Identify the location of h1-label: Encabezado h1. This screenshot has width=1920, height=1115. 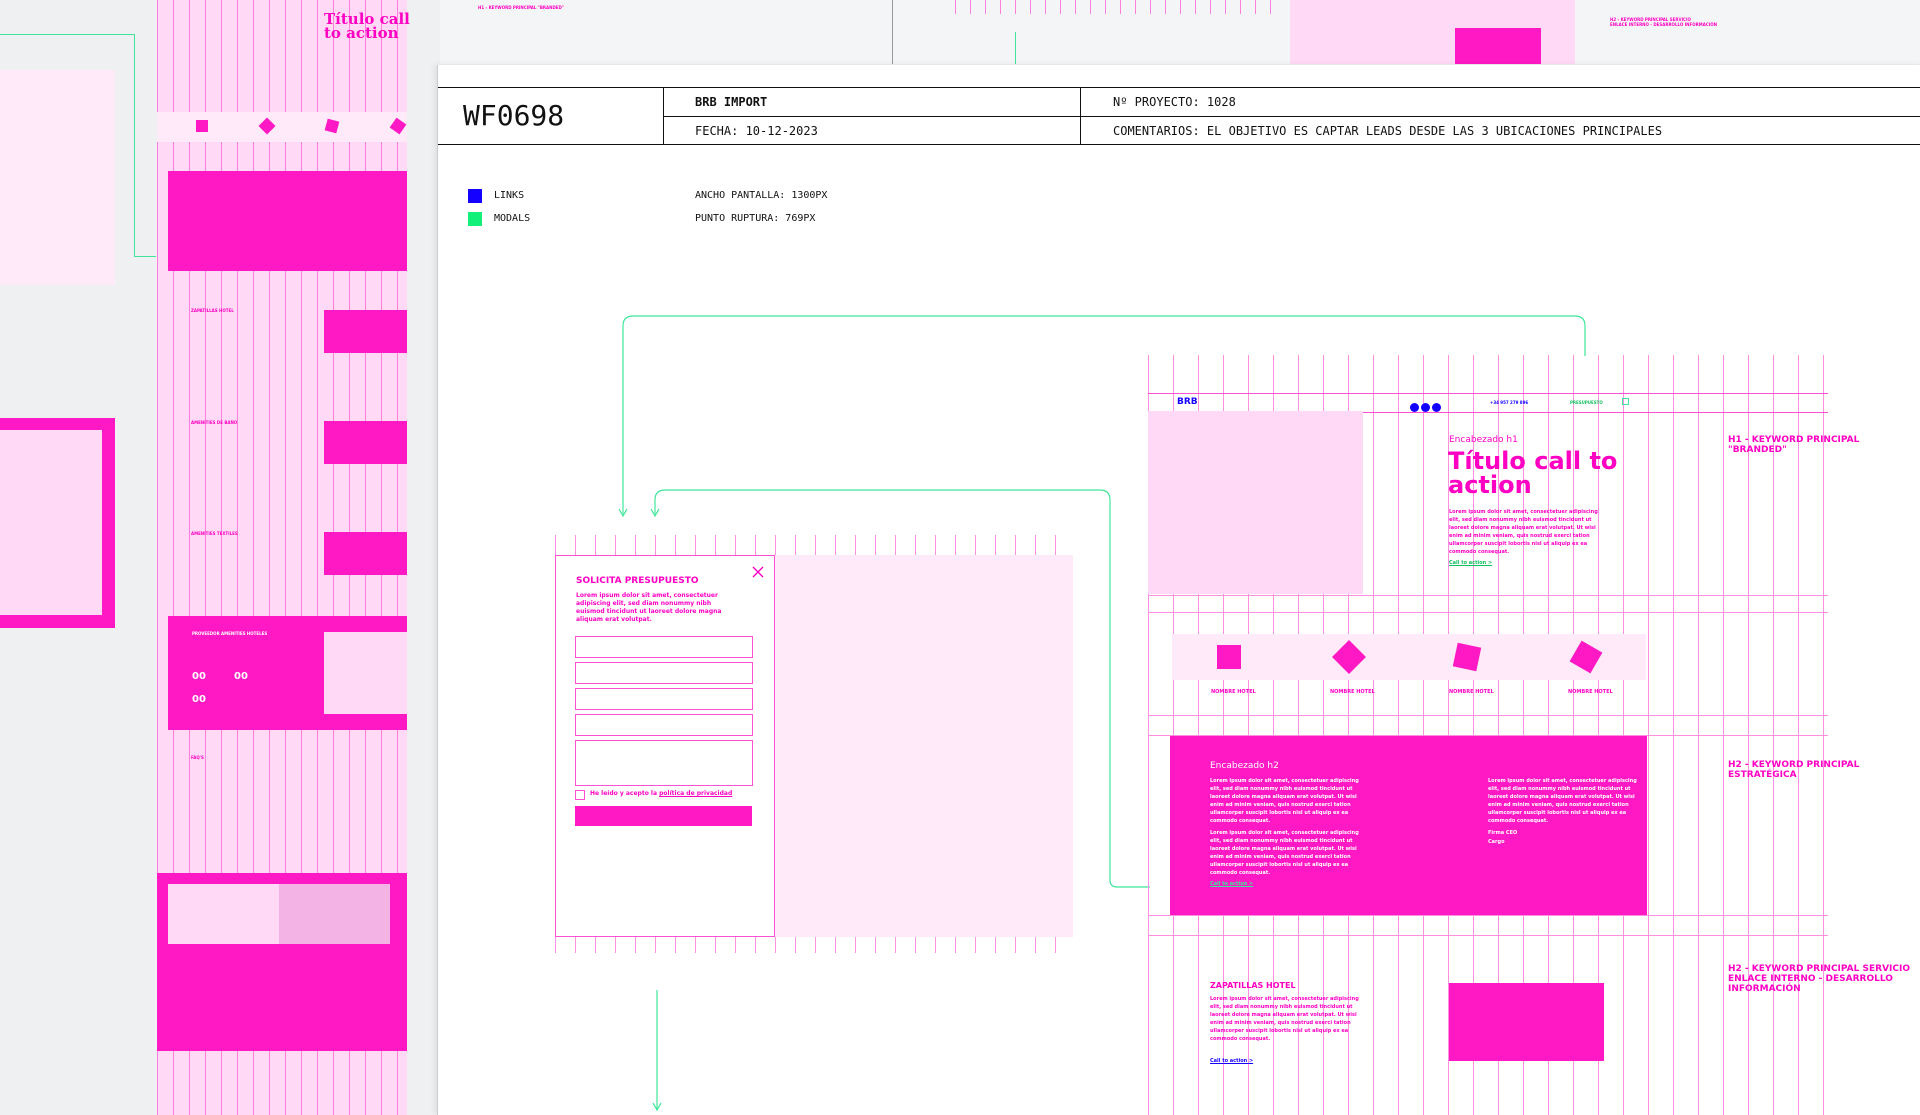
(1483, 440).